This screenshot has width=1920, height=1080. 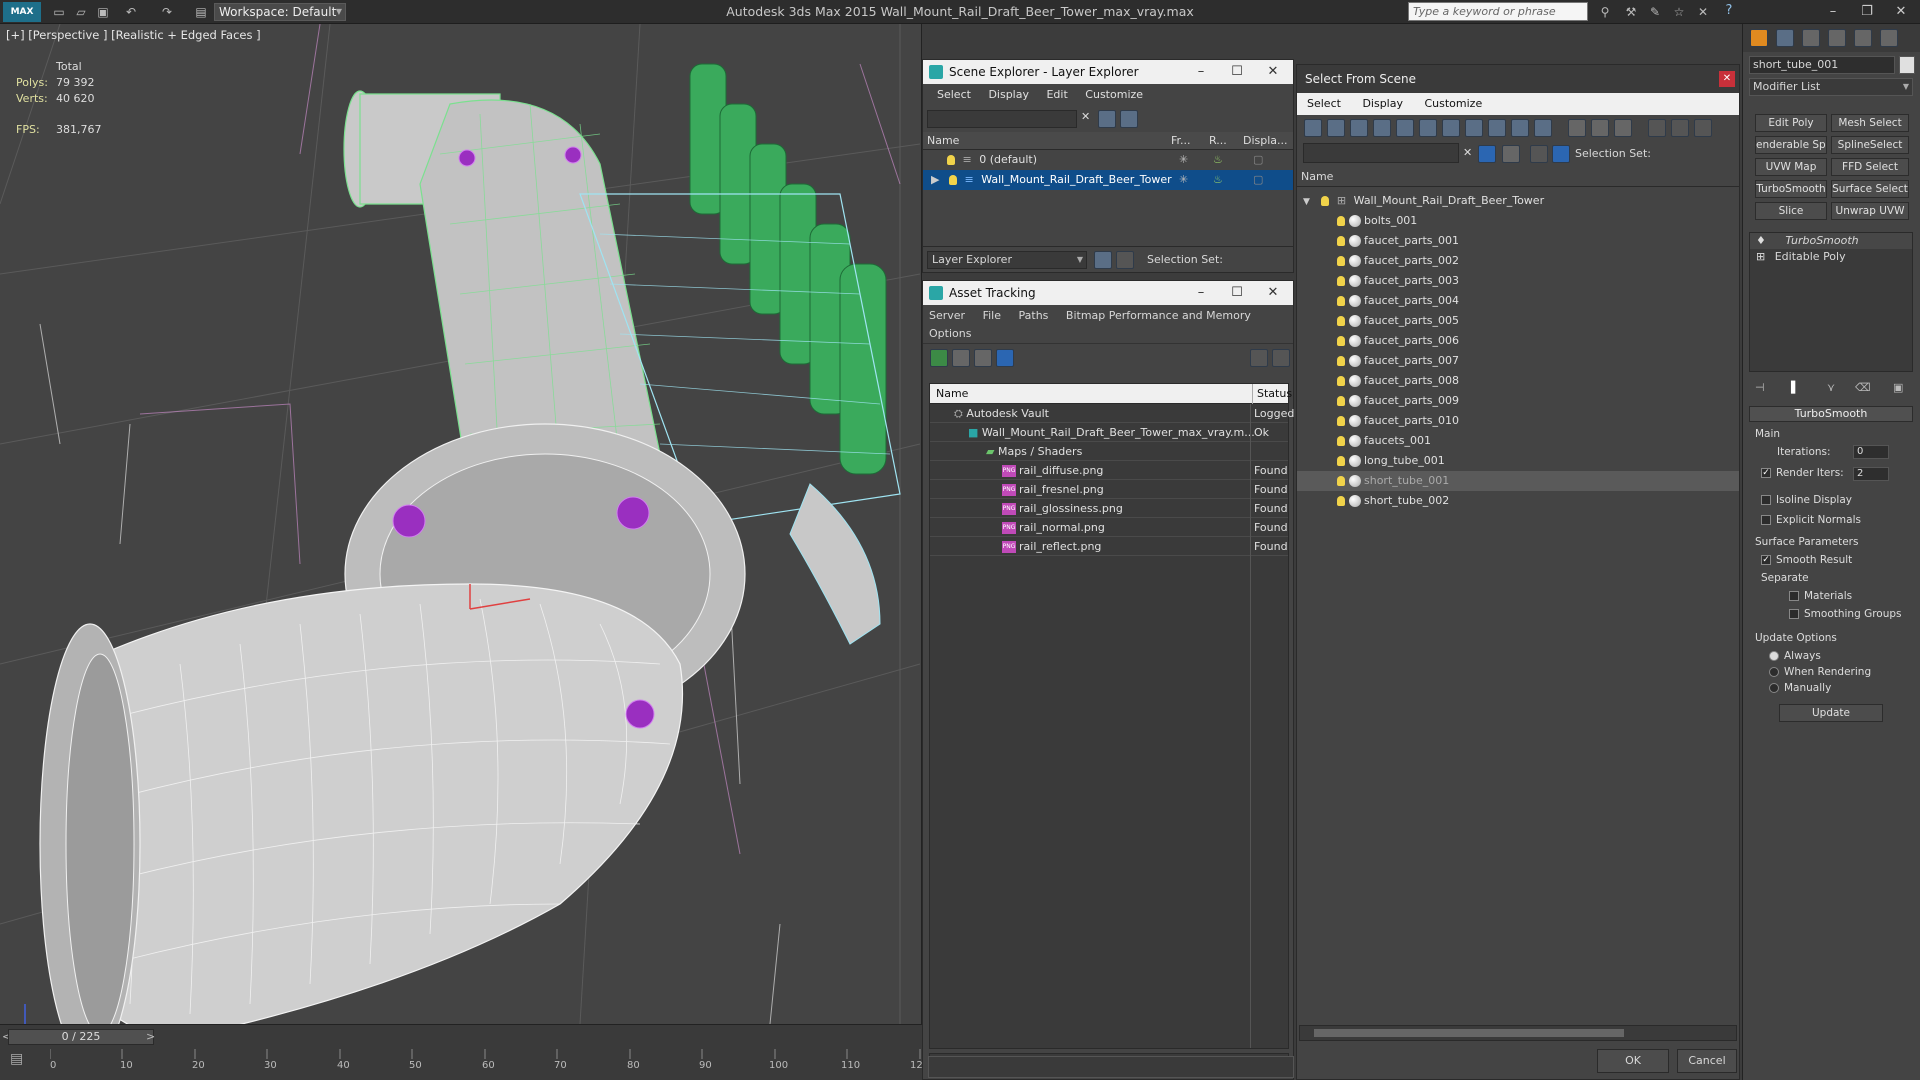 I want to click on layers-icon, so click(x=1539, y=154).